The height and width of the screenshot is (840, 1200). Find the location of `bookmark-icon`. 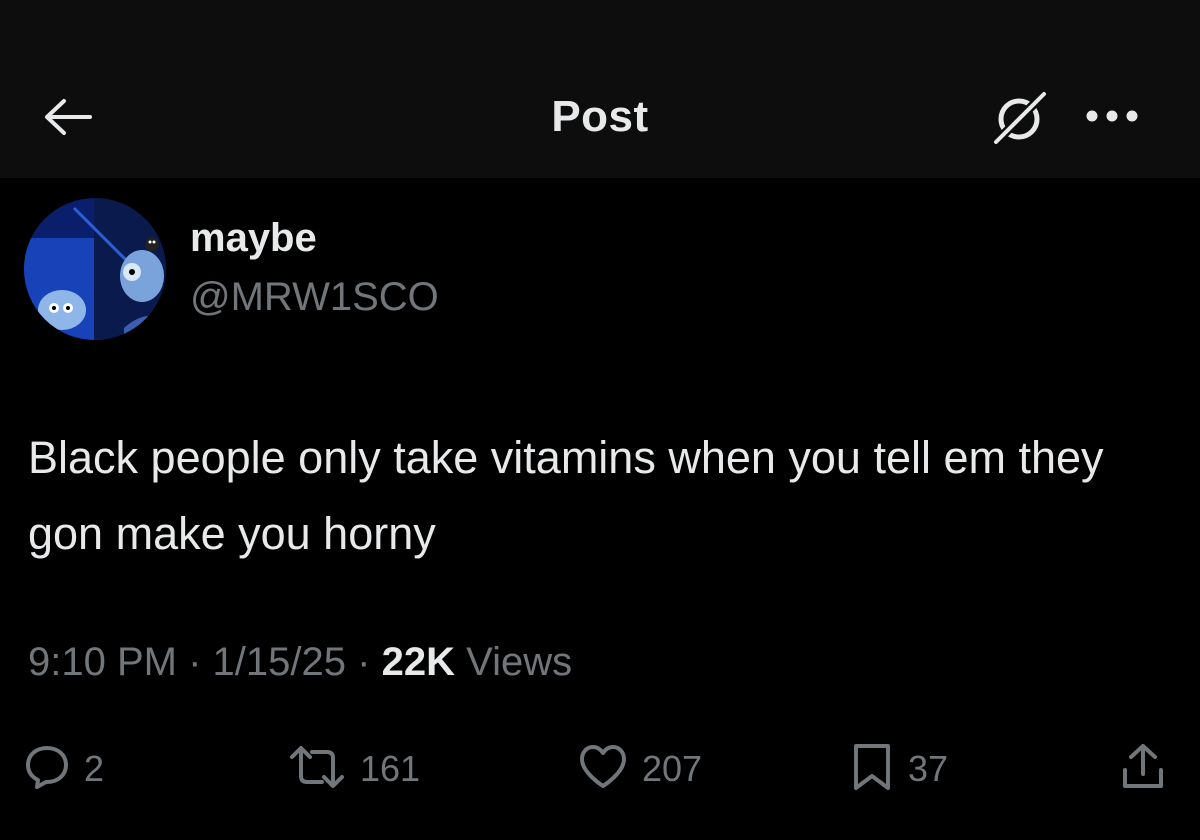

bookmark-icon is located at coordinates (872, 769).